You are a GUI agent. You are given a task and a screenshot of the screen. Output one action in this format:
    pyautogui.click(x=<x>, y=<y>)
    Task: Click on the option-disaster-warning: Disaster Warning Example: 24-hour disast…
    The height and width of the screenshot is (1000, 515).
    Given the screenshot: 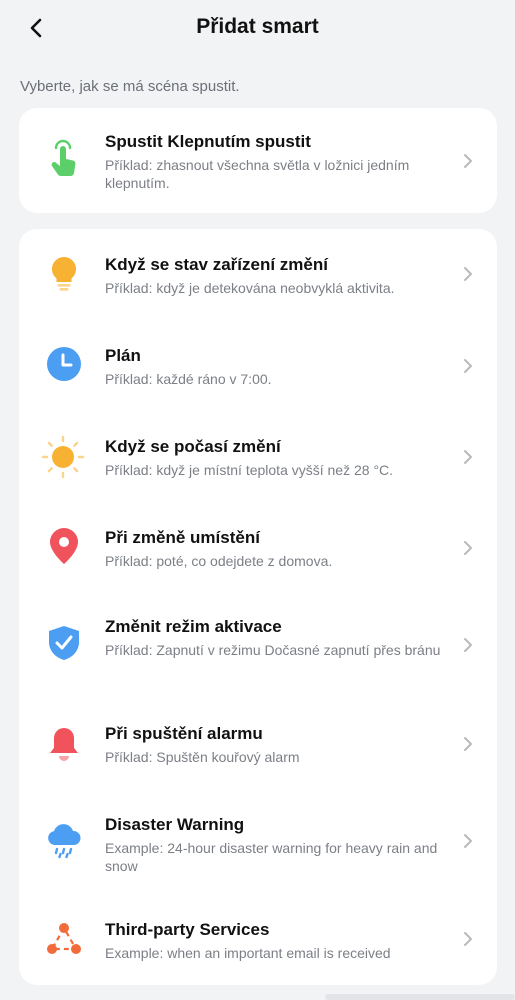 What is the action you would take?
    pyautogui.click(x=258, y=842)
    